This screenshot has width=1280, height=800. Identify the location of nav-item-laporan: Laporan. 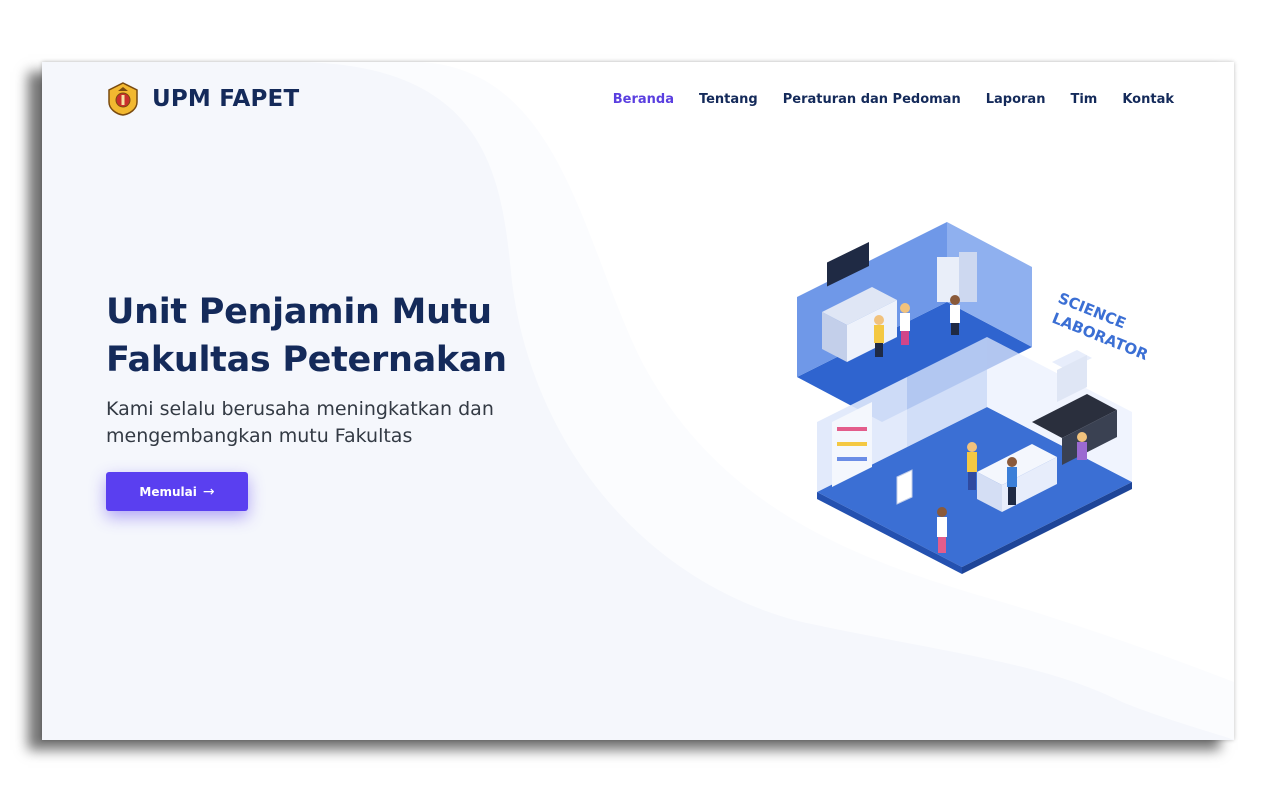
(1016, 99).